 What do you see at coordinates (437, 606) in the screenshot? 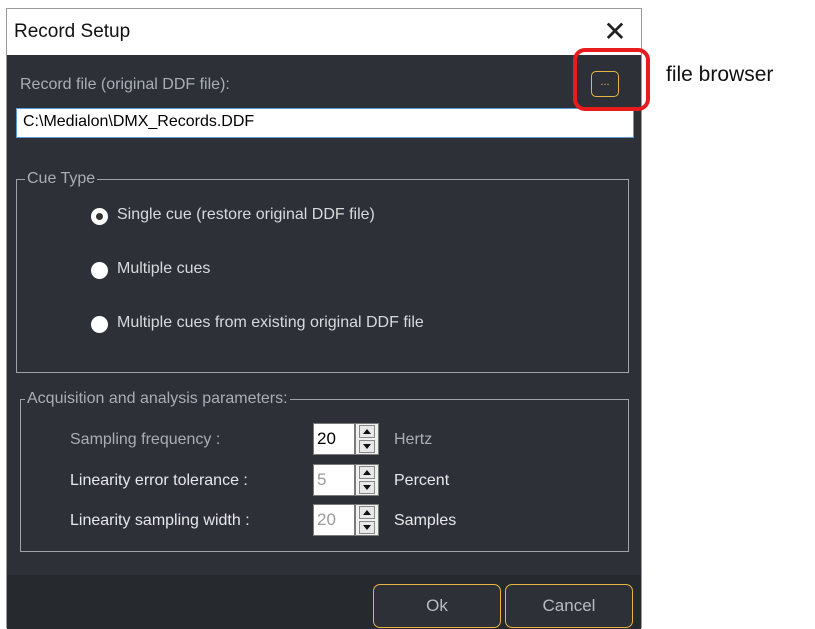
I see `ok-button: Ok` at bounding box center [437, 606].